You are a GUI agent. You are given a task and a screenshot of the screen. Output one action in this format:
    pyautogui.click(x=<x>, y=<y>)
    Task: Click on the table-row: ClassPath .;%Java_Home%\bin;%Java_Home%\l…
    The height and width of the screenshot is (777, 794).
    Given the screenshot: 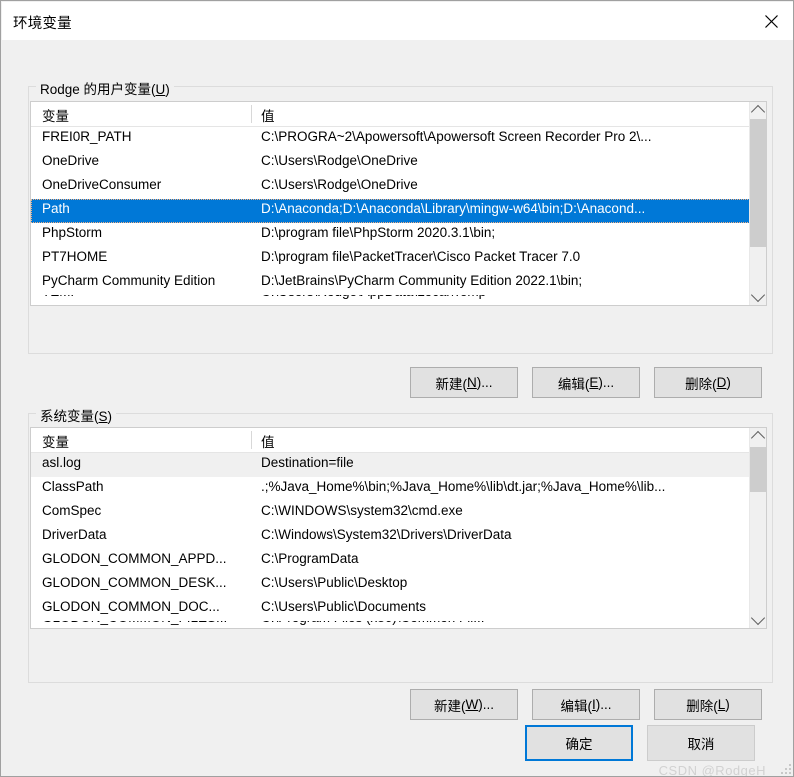 What is the action you would take?
    pyautogui.click(x=398, y=489)
    